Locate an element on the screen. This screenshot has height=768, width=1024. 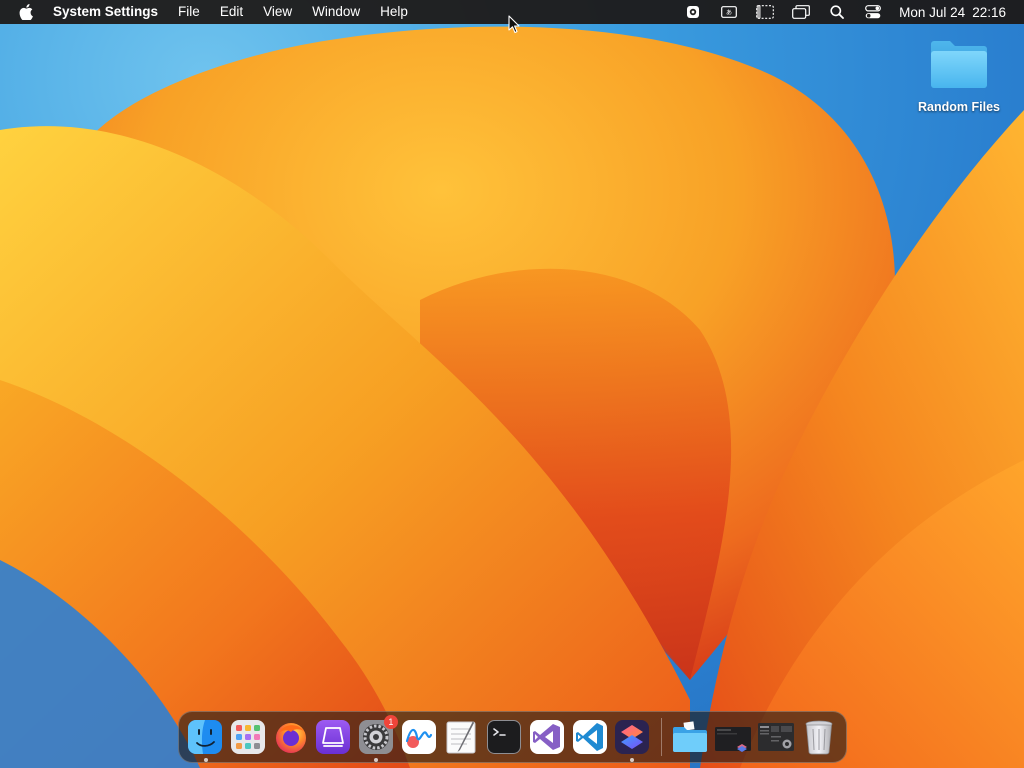
dock-separator is located at coordinates (661, 737).